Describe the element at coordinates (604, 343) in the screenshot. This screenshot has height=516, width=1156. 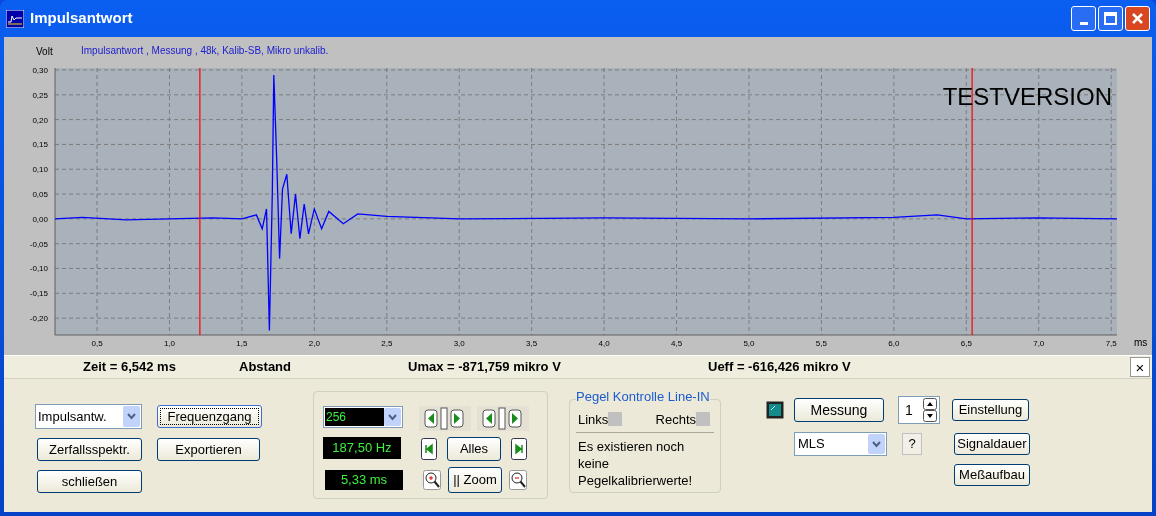
I see `x-tick-label: 4,0` at that location.